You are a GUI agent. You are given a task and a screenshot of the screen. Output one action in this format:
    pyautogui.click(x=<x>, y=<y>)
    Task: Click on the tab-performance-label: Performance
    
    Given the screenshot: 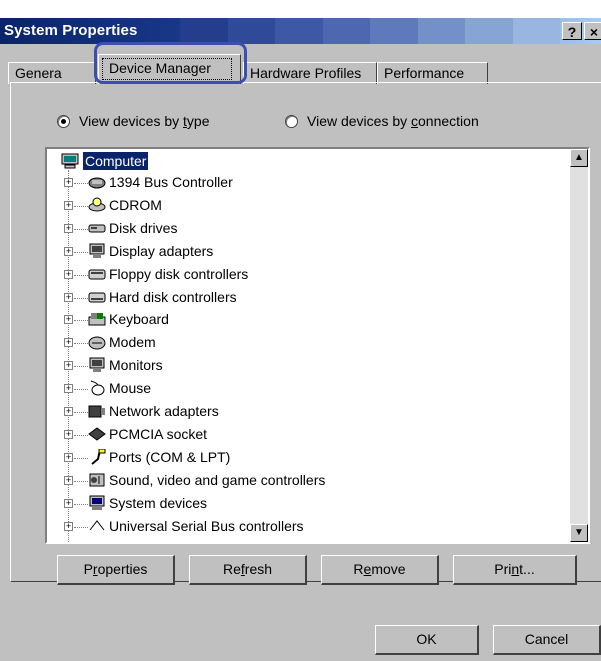 What is the action you would take?
    pyautogui.click(x=424, y=73)
    